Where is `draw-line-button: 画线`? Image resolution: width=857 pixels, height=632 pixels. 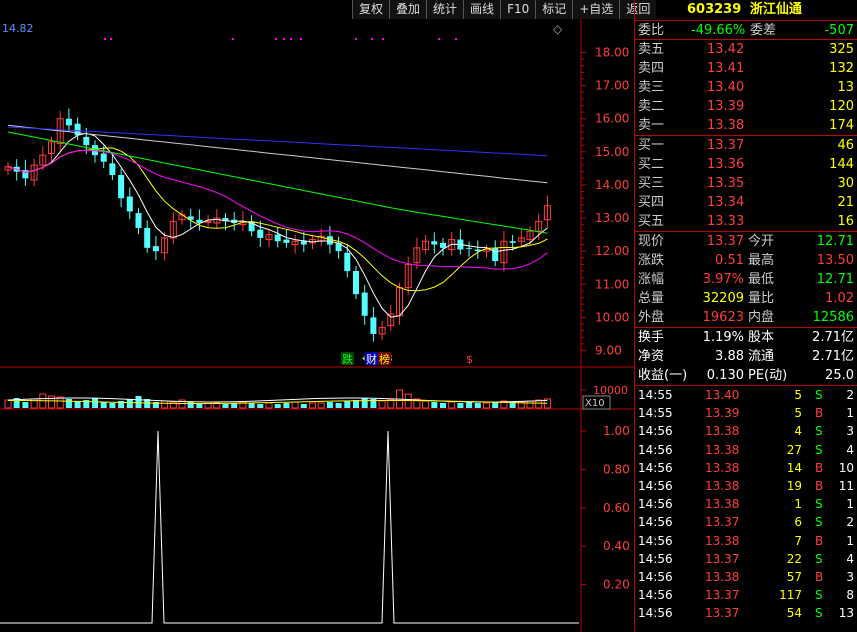 draw-line-button: 画线 is located at coordinates (482, 9).